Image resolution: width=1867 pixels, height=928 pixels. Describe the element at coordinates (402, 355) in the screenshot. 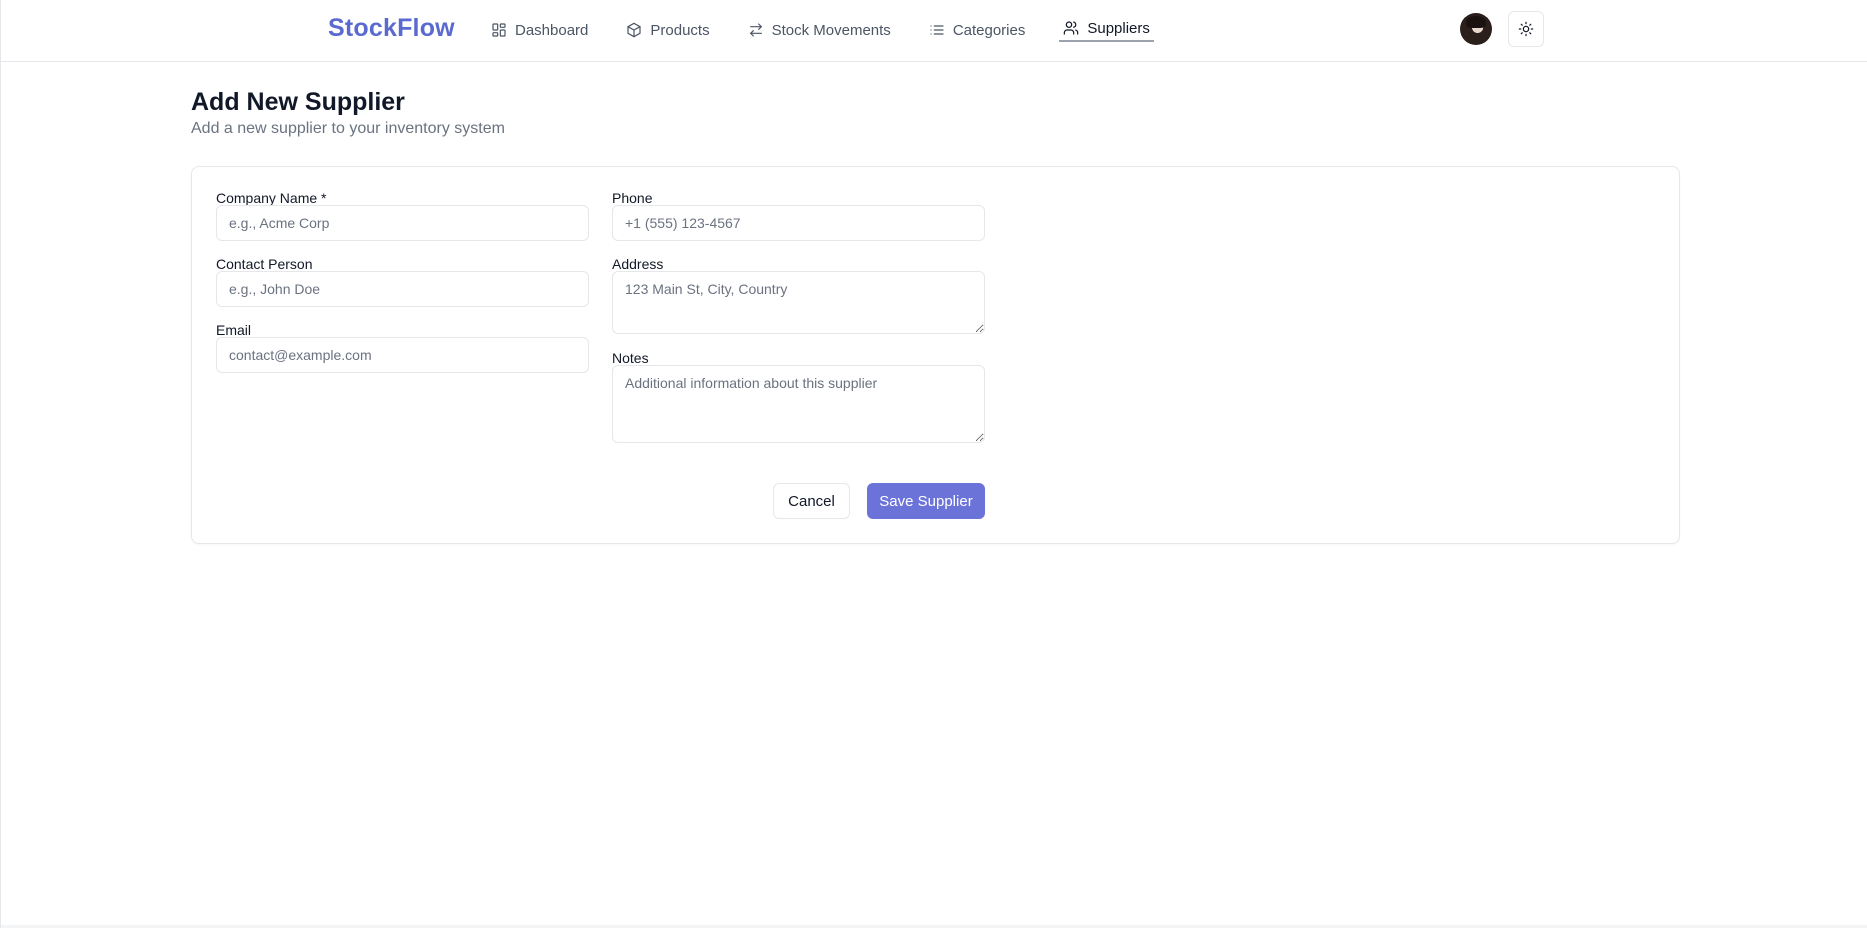

I see `email-input` at that location.